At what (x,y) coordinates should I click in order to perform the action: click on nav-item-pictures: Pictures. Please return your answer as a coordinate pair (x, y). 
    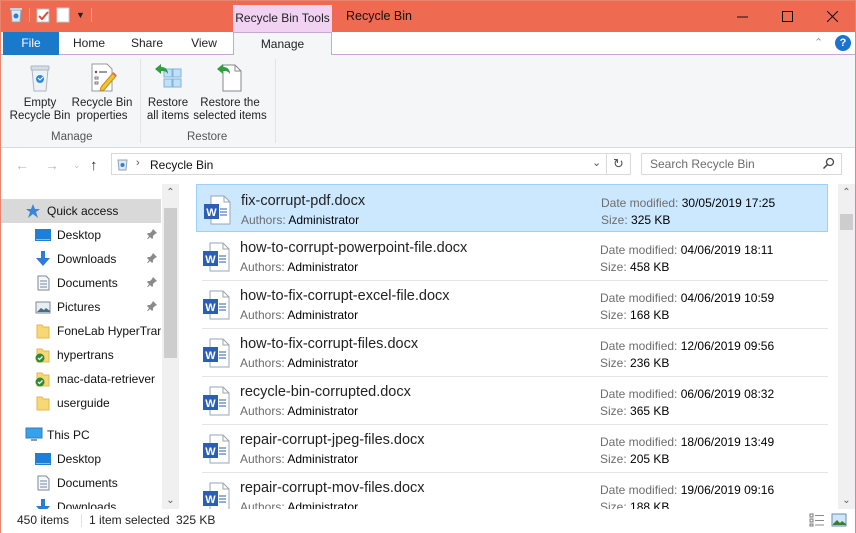
    Looking at the image, I should click on (81, 307).